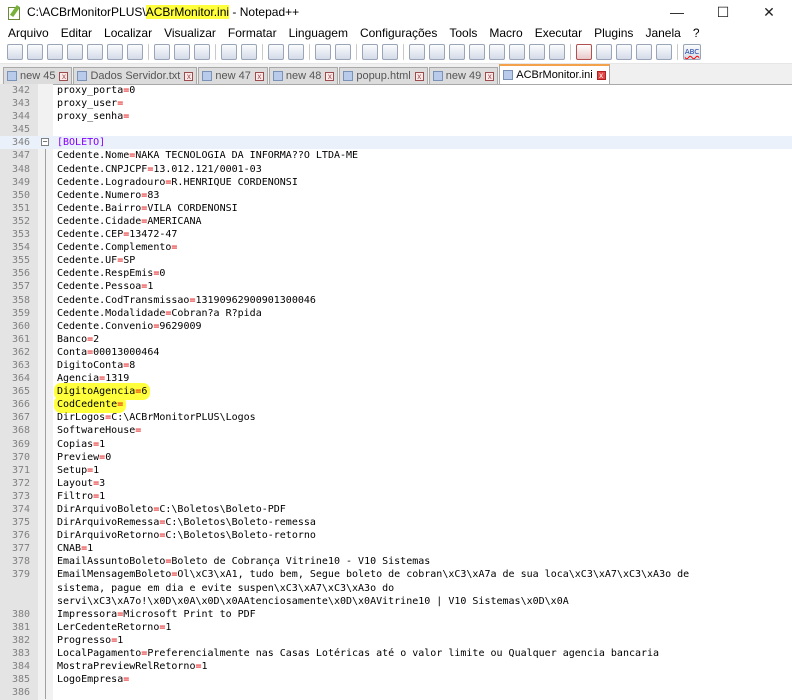  I want to click on code-line: 366 CodCedente=, so click(396, 405).